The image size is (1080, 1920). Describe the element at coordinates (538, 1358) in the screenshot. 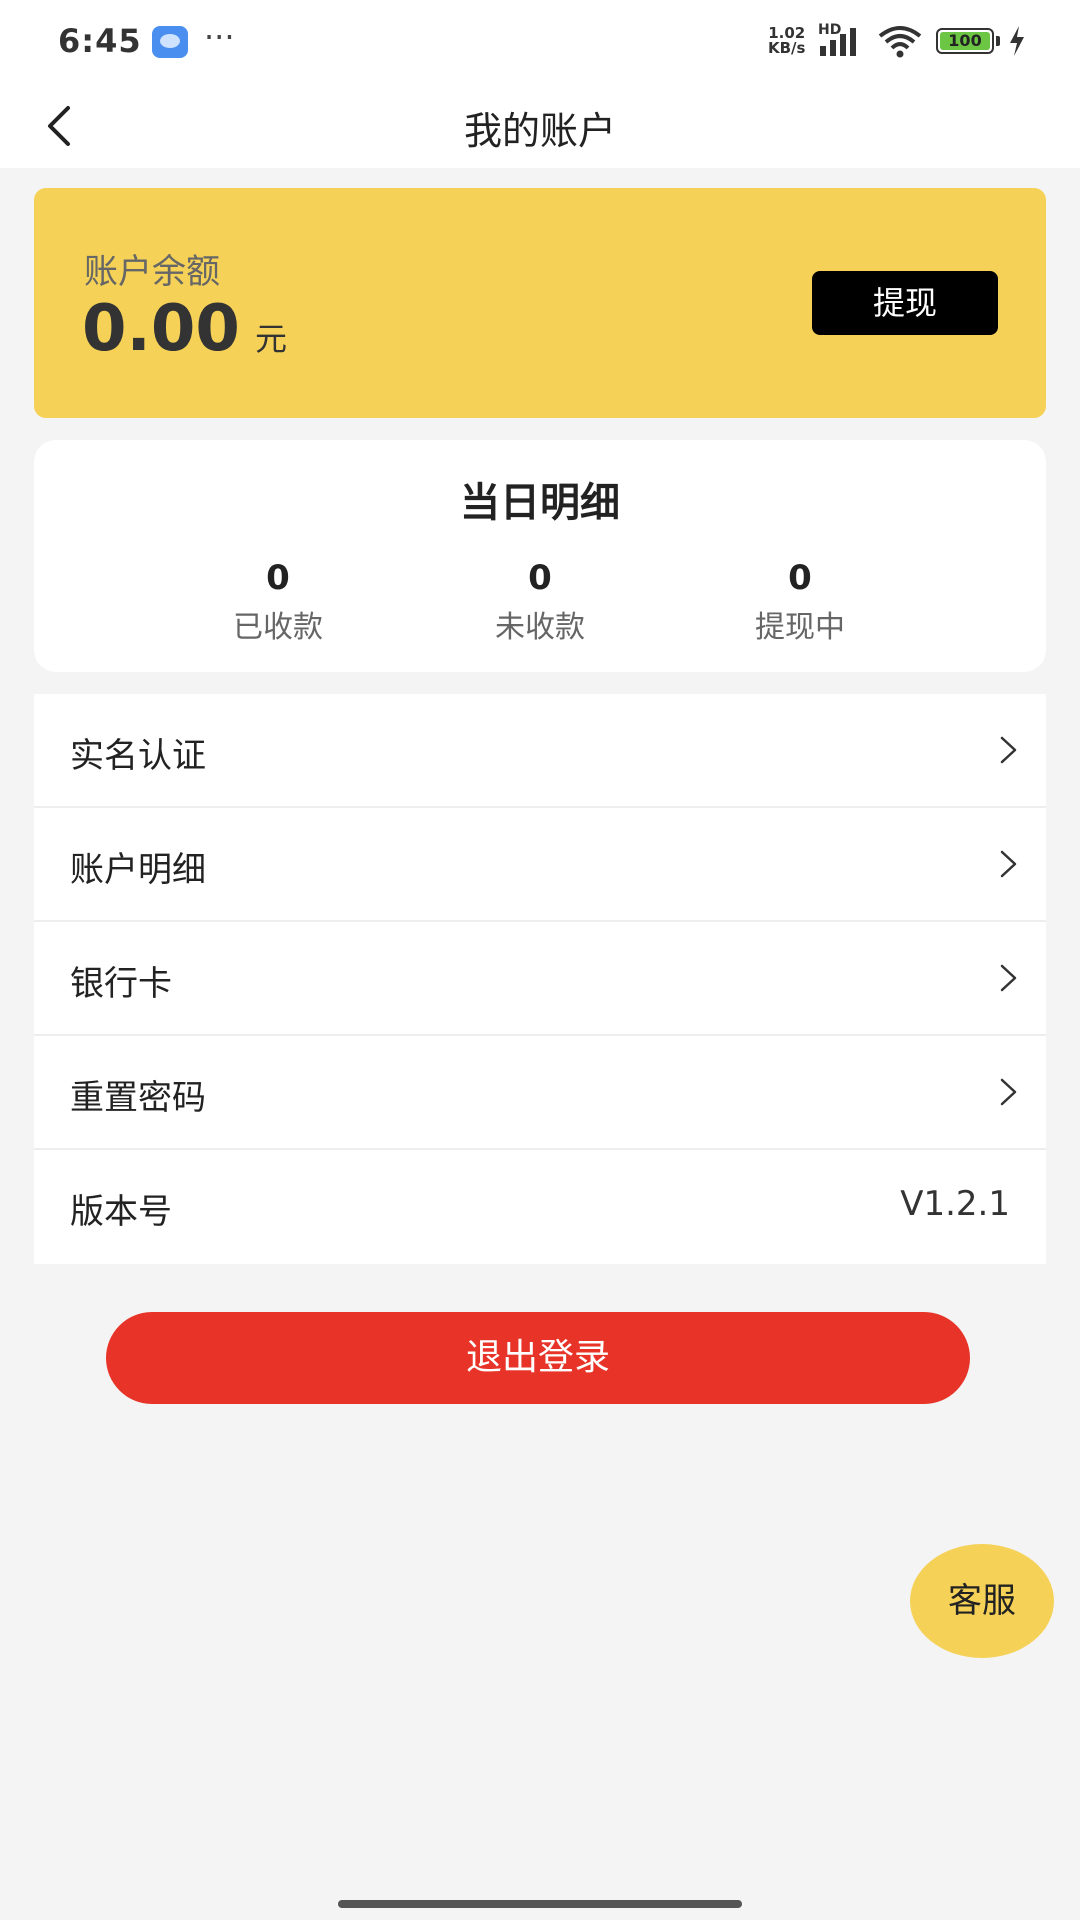

I see `logout-button: 退出登录` at that location.